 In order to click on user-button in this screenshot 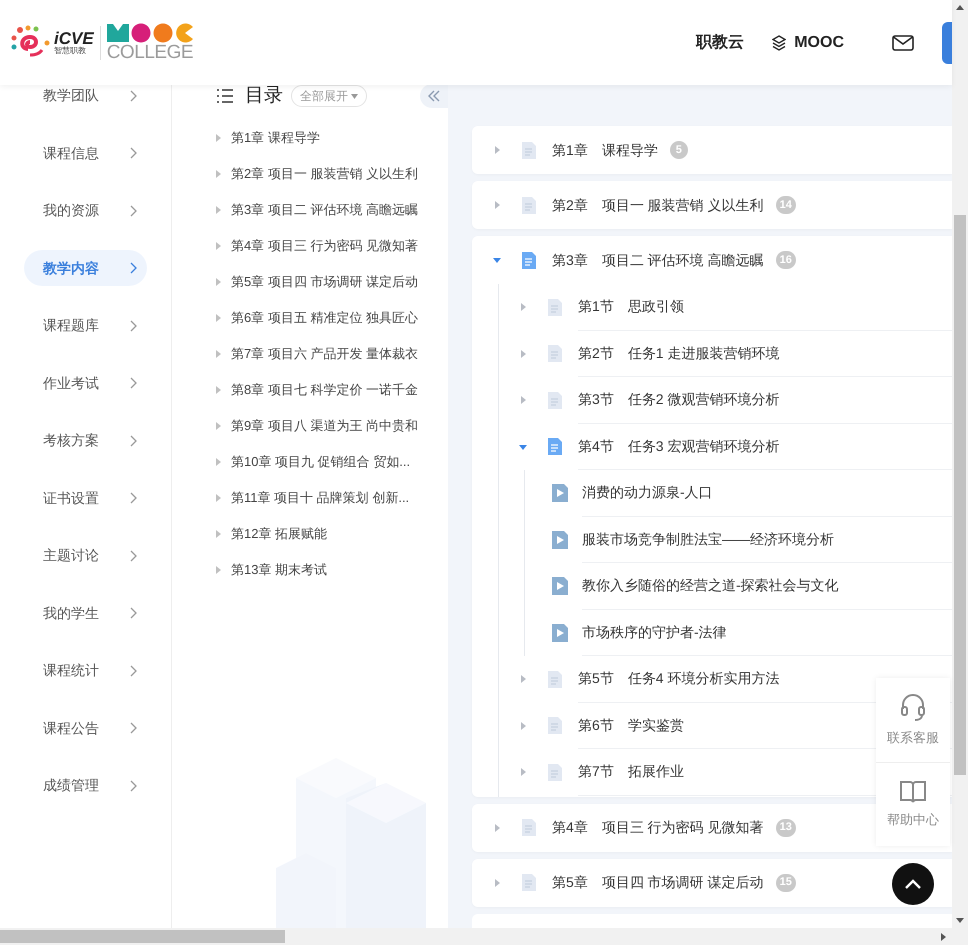, I will do `click(947, 43)`.